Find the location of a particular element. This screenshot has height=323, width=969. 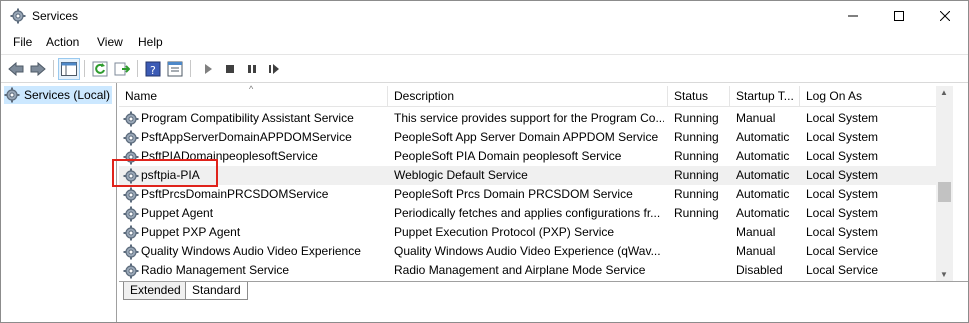

show-hide-console-tree-button is located at coordinates (69, 69).